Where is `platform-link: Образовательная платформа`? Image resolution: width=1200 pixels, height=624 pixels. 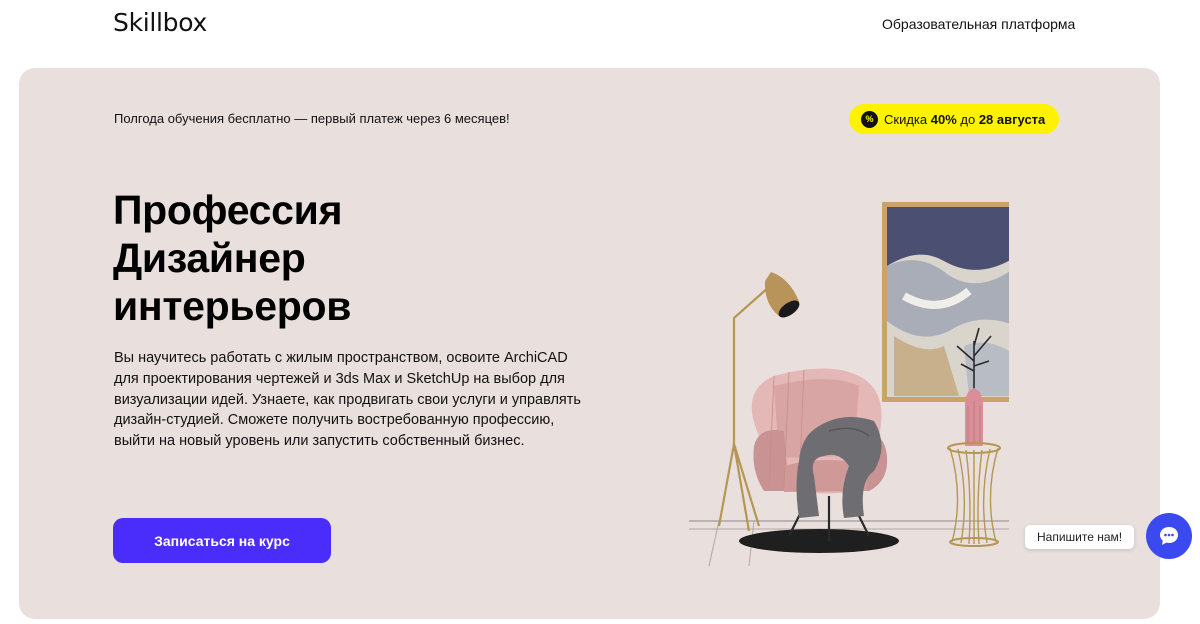
platform-link: Образовательная платформа is located at coordinates (978, 24).